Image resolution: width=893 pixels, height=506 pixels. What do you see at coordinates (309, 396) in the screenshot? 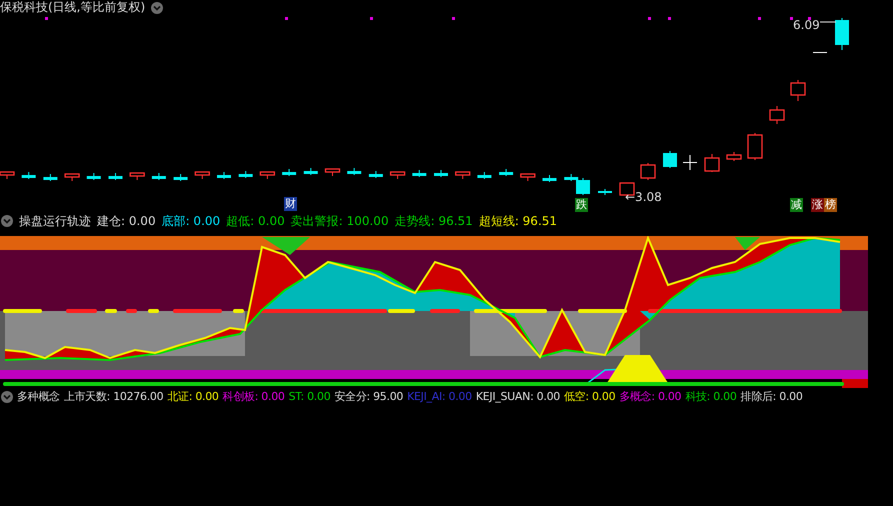
I see `concepts-value: ST: 0.00` at bounding box center [309, 396].